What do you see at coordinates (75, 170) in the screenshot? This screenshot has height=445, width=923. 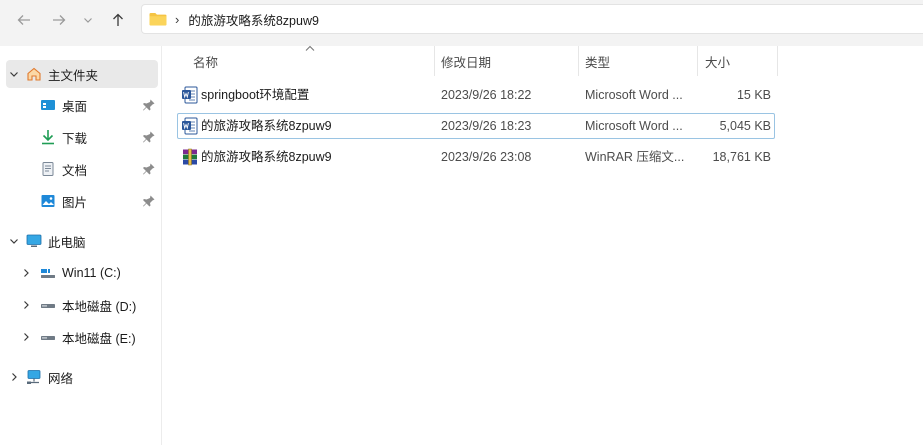 I see `sidebar-item-label: 文档` at bounding box center [75, 170].